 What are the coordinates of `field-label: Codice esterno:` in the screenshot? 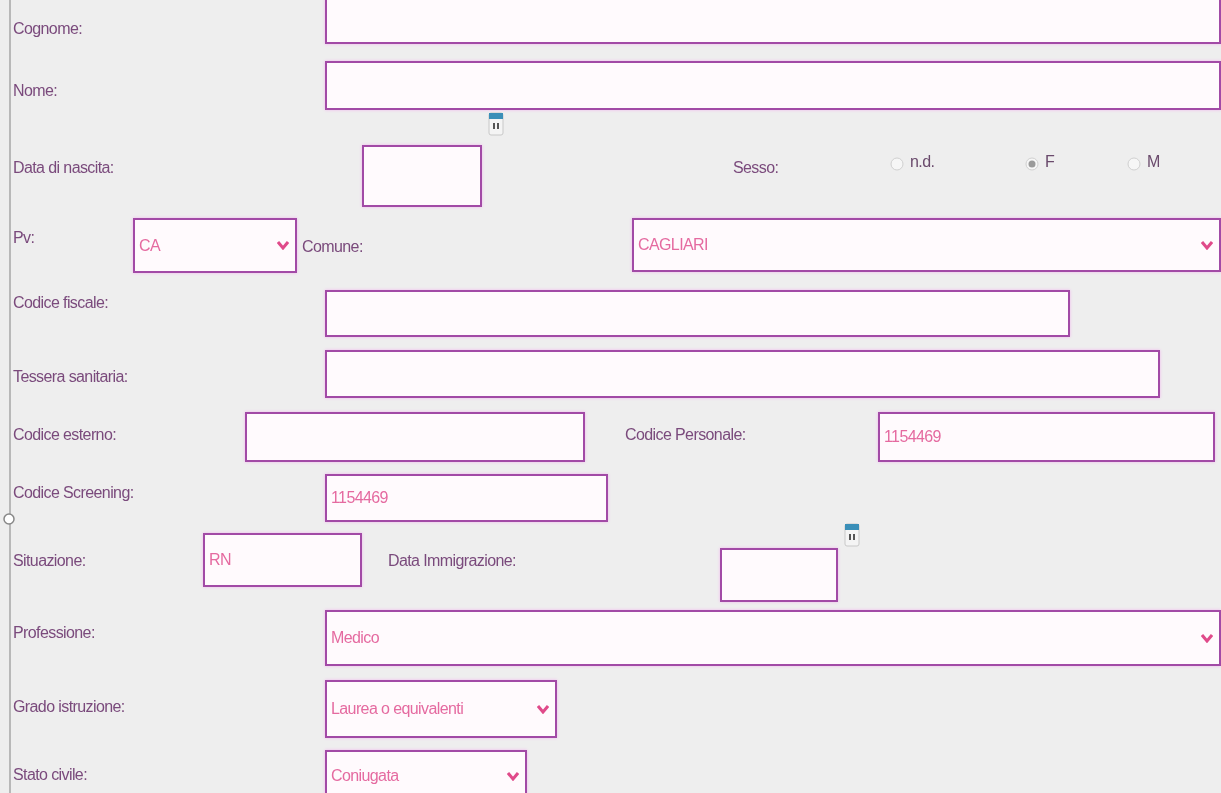 It's located at (65, 435).